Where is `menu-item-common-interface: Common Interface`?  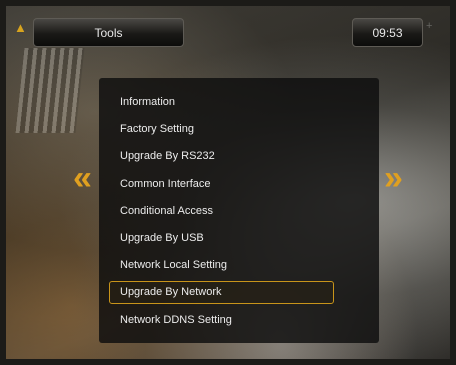
menu-item-common-interface: Common Interface is located at coordinates (221, 184).